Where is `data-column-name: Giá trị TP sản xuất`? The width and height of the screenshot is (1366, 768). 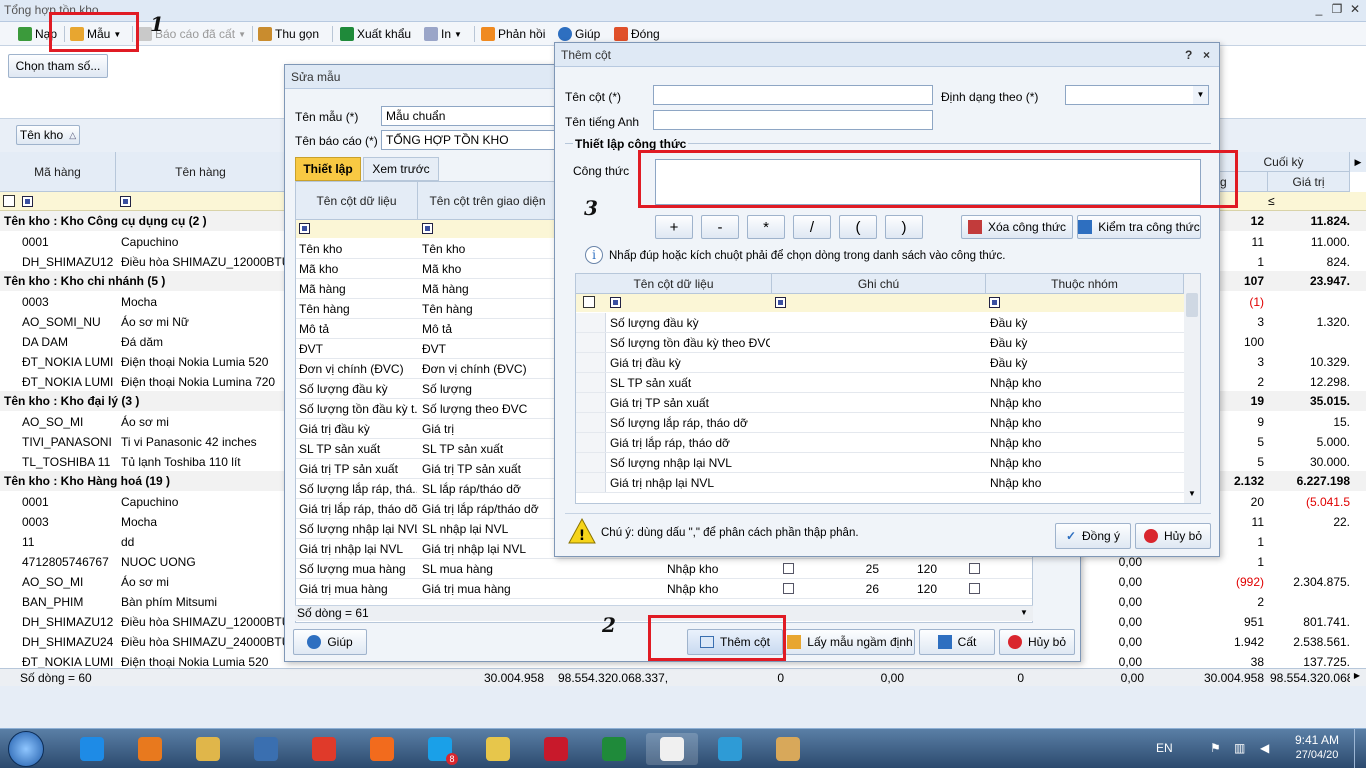
data-column-name: Giá trị TP sản xuất is located at coordinates (690, 403).